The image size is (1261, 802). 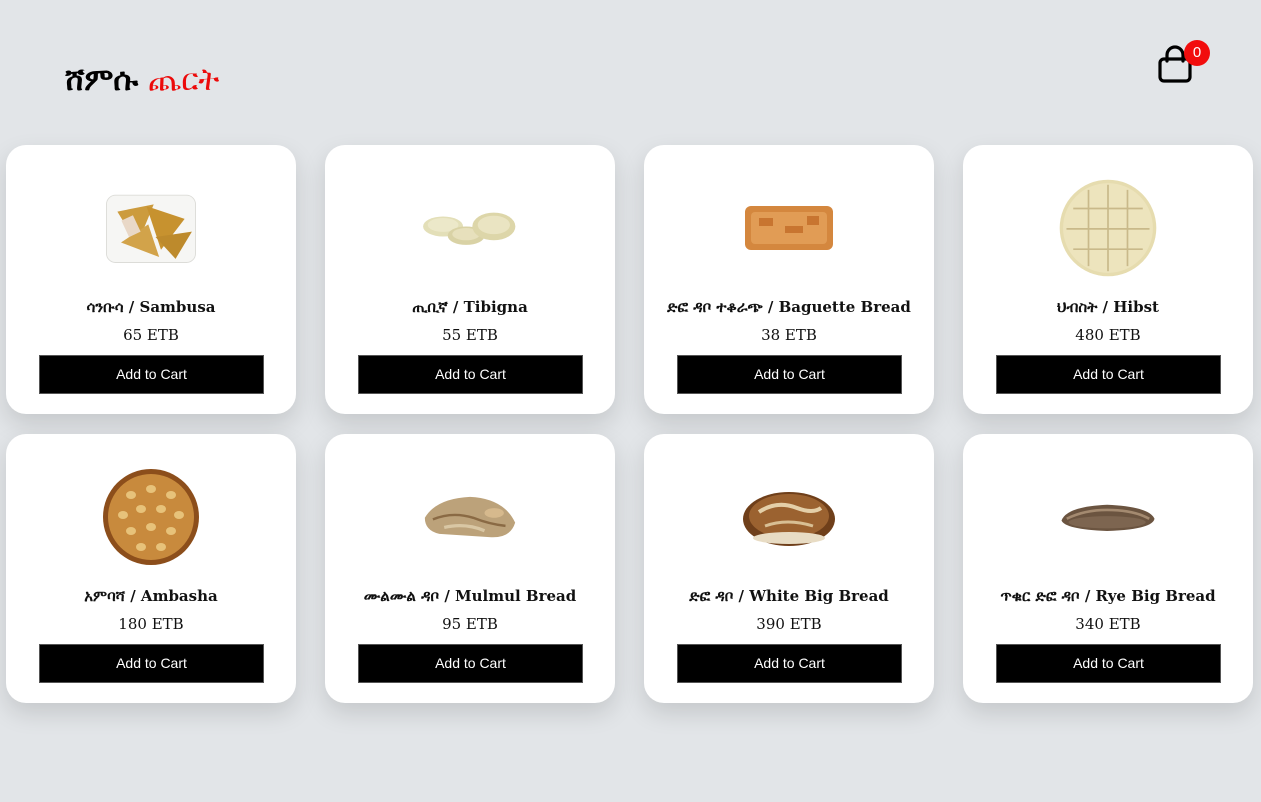 I want to click on product-name: ሙልሙል ዳቦ / Mulmul Bread, so click(x=470, y=596).